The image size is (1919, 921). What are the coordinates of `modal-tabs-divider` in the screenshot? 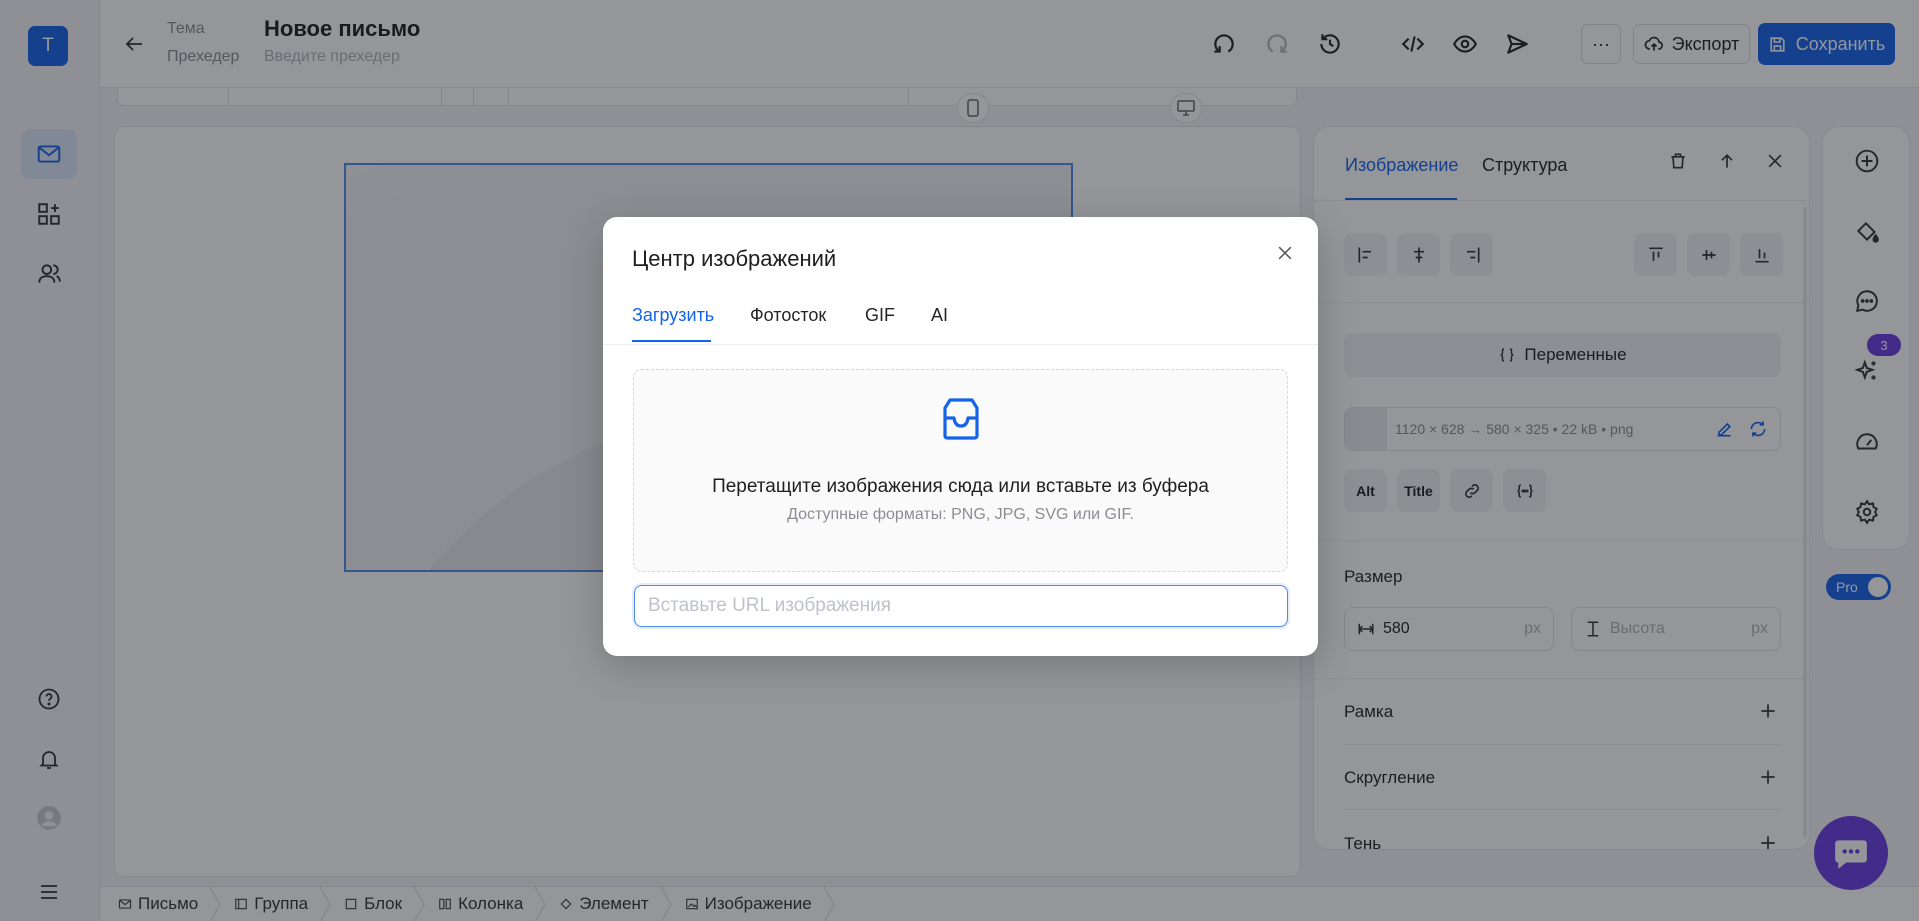 It's located at (960, 344).